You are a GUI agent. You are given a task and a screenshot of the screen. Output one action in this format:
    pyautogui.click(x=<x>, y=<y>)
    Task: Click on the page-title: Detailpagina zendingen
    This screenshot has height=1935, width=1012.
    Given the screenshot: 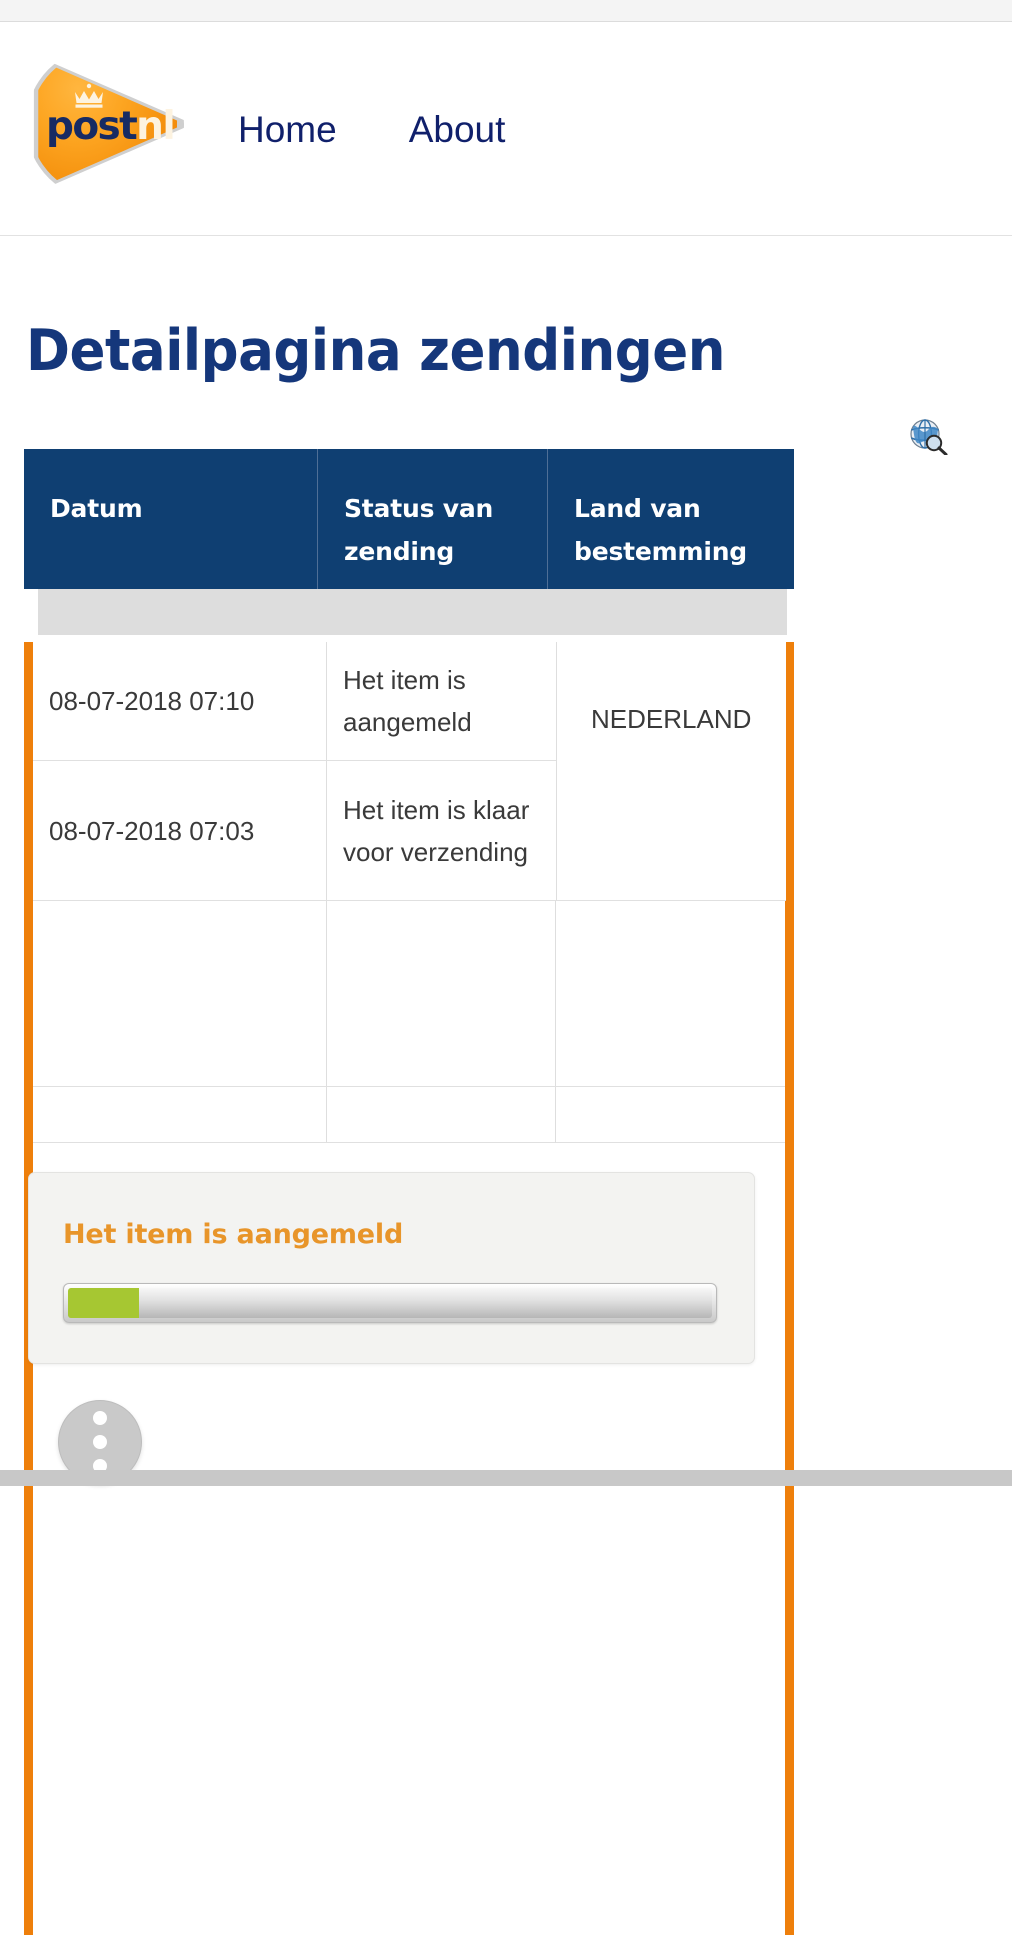 What is the action you would take?
    pyautogui.click(x=376, y=351)
    